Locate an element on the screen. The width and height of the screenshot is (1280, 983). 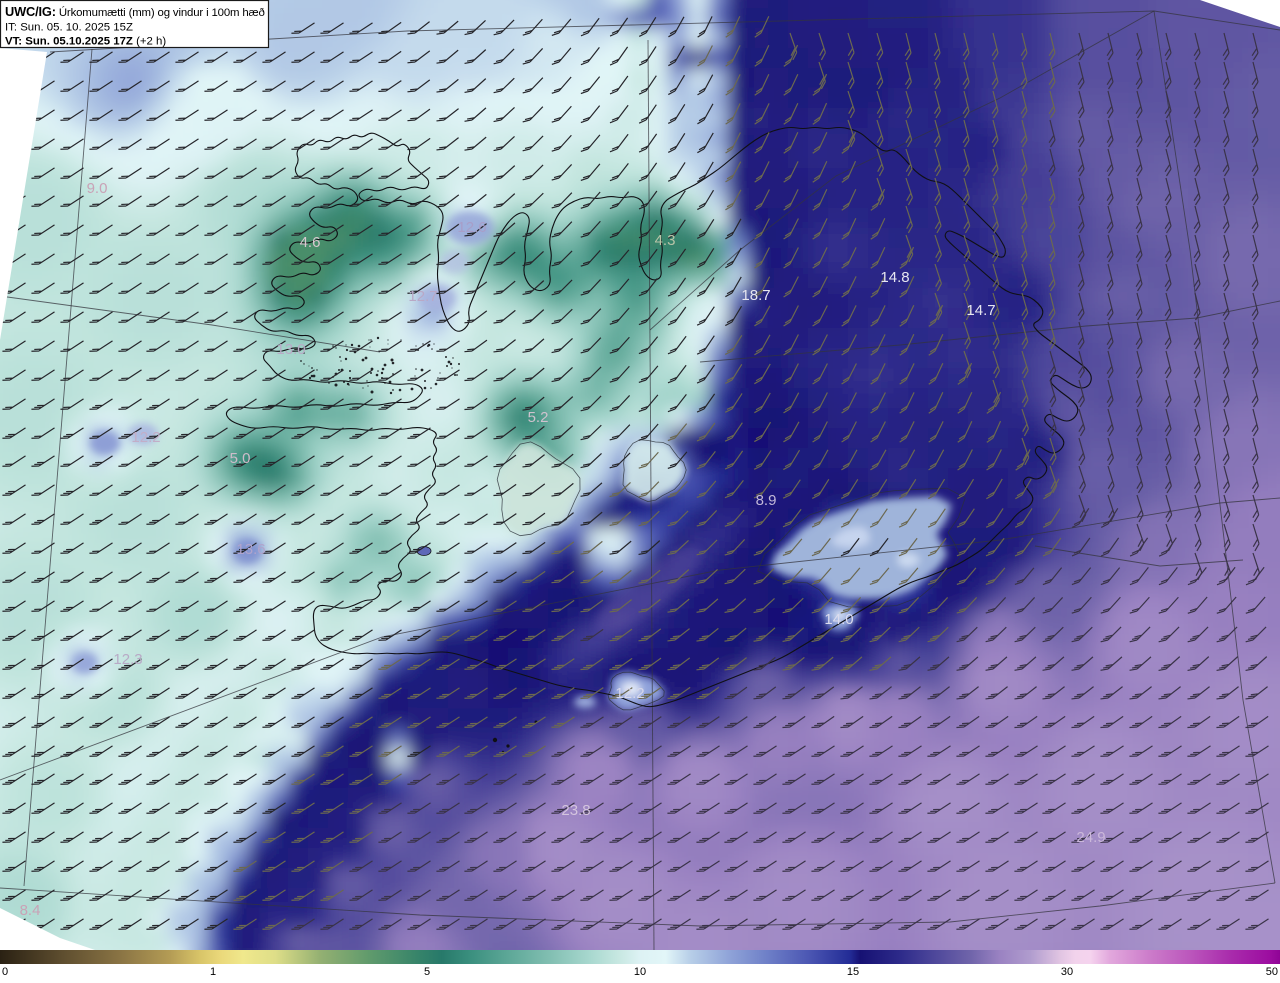
svg-text: 18.7 is located at coordinates (755, 295).